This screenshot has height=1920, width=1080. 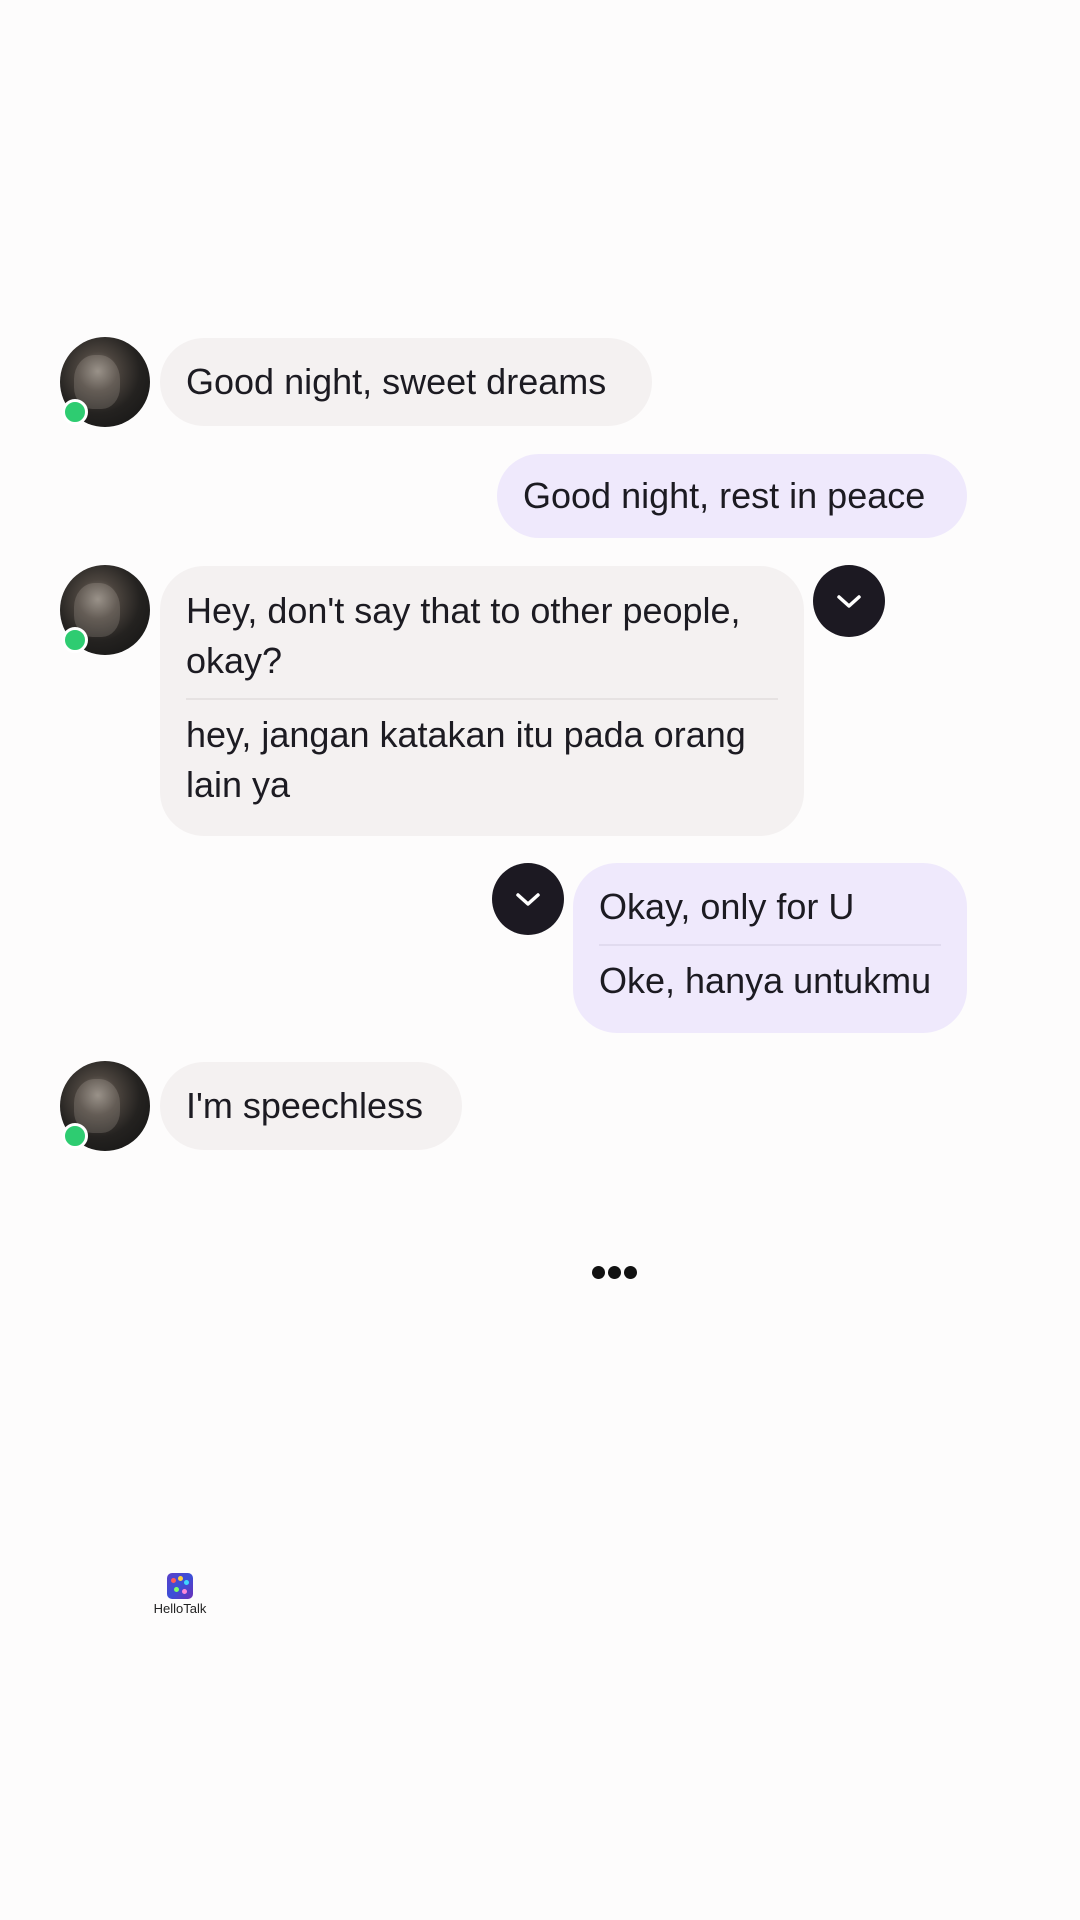 I want to click on message-text: I'm speechless, so click(x=304, y=1105).